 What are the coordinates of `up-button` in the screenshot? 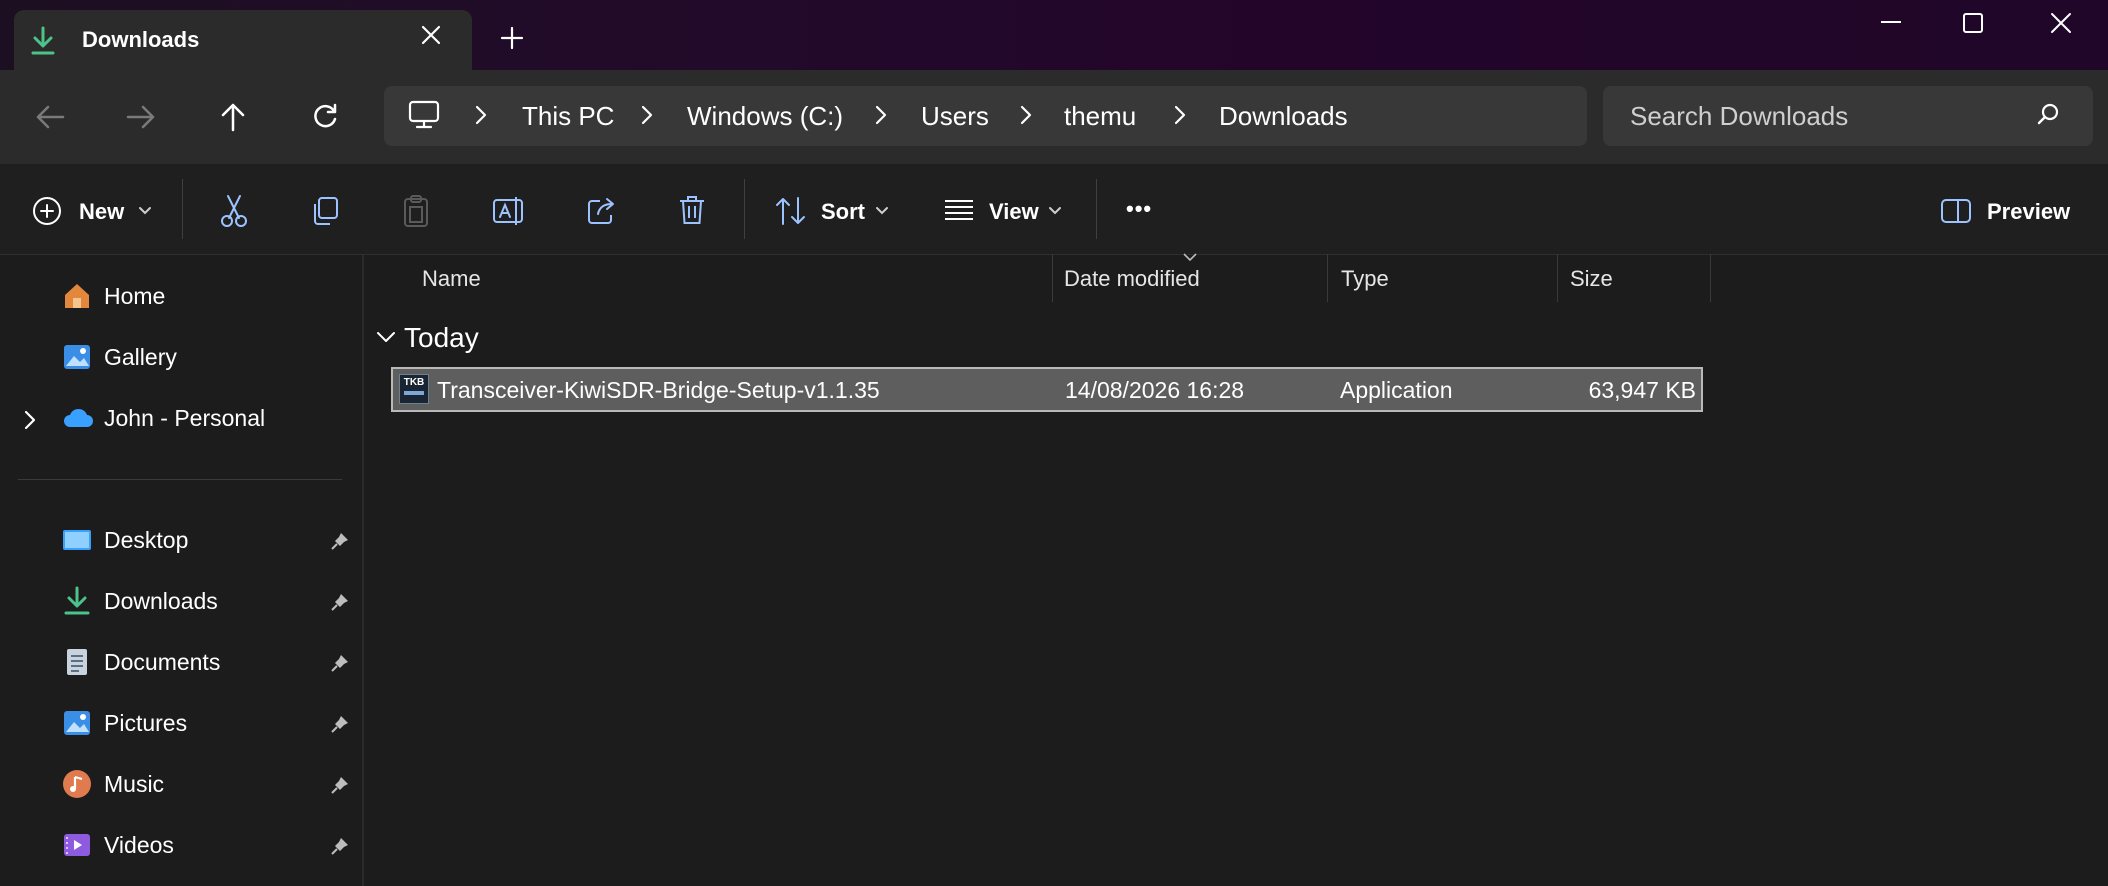 It's located at (233, 117).